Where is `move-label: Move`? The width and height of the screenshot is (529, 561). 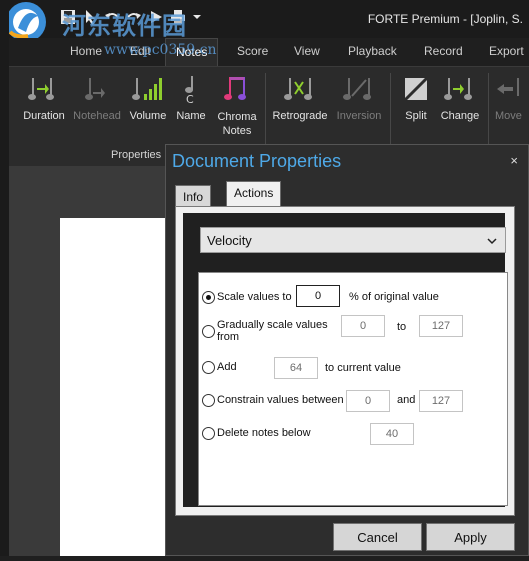
move-label: Move is located at coordinates (508, 116).